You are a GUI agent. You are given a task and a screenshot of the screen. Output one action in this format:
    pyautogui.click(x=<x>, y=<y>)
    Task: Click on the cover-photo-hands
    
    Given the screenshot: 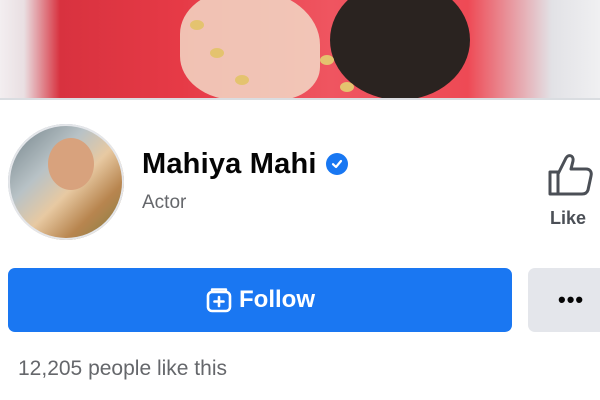 What is the action you would take?
    pyautogui.click(x=250, y=49)
    